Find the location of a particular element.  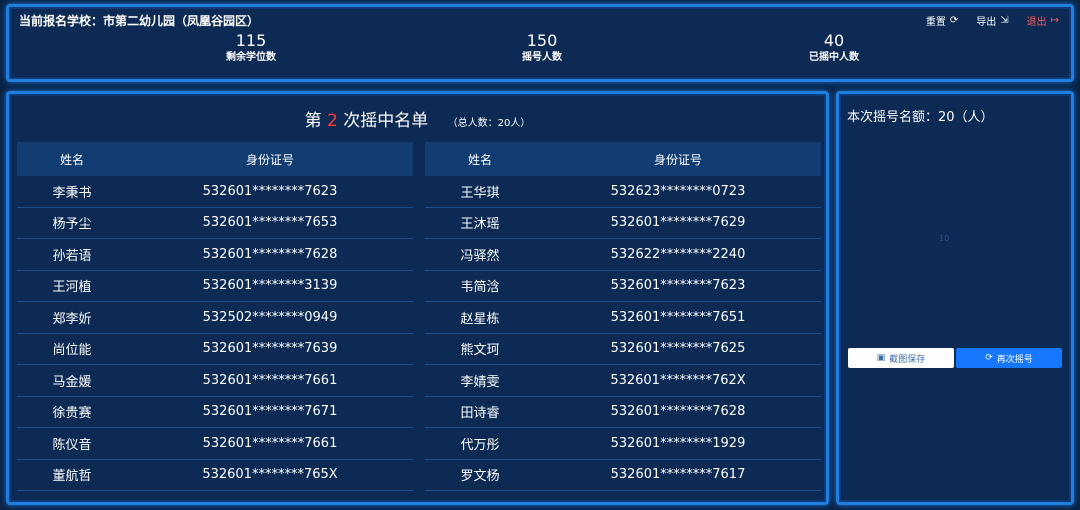

table-row: 孙若语 532601********7628 is located at coordinates (215, 255).